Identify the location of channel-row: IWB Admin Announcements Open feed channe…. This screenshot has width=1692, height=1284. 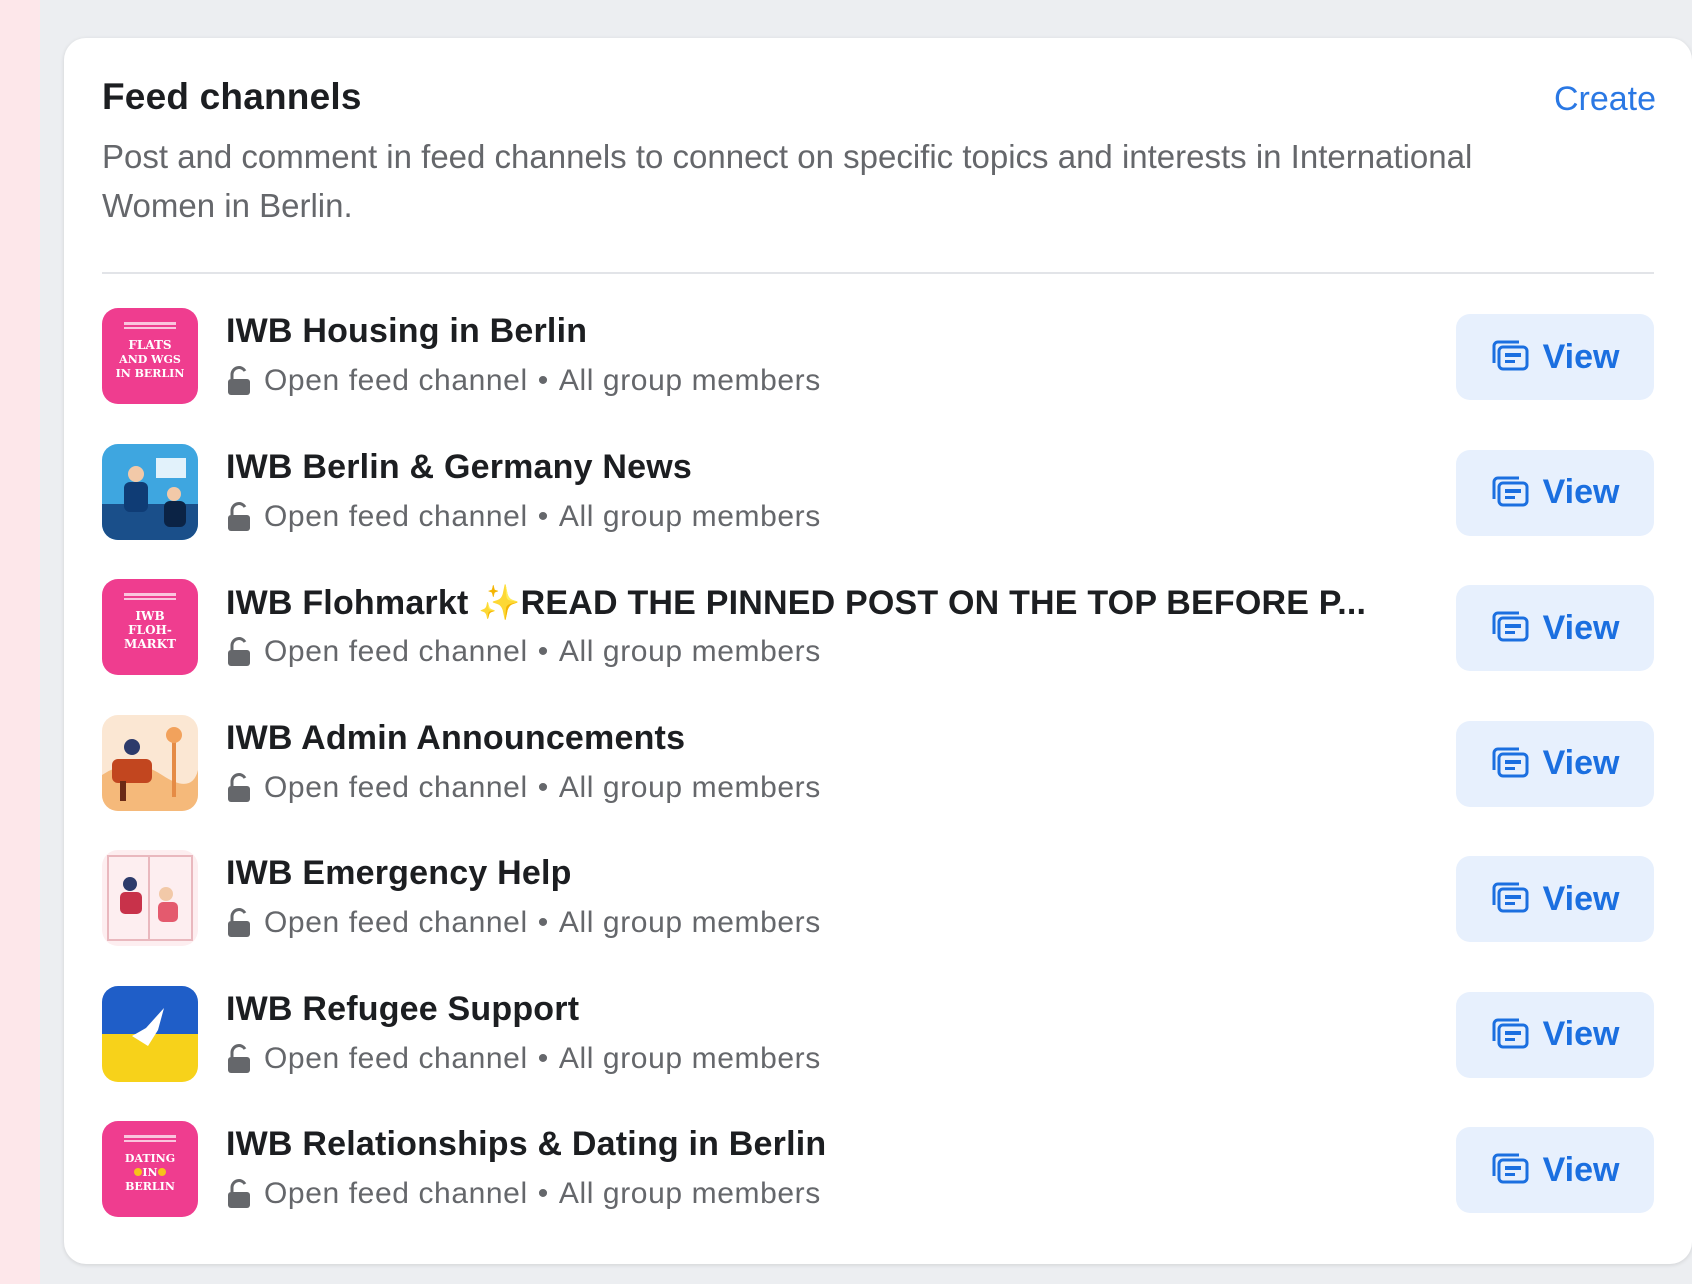
(878, 782).